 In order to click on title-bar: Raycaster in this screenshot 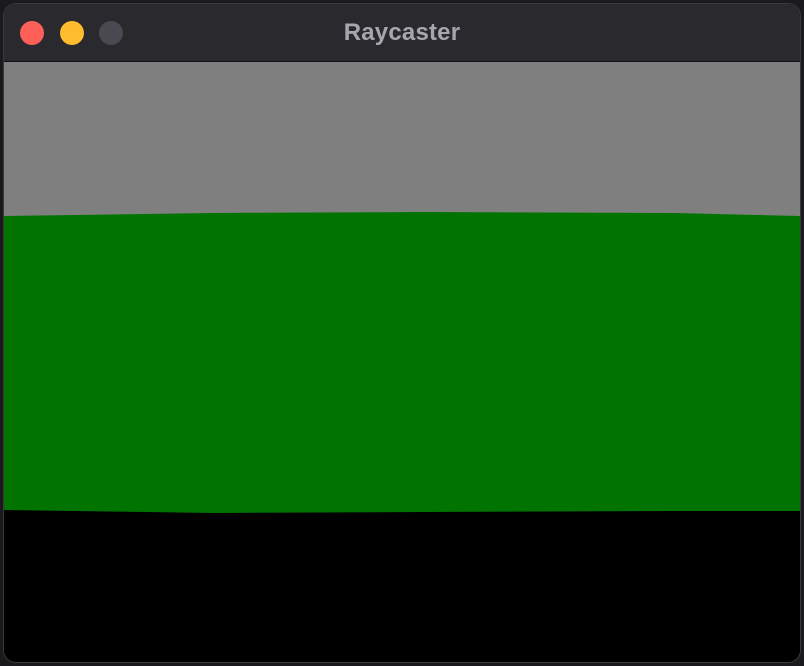, I will do `click(402, 33)`.